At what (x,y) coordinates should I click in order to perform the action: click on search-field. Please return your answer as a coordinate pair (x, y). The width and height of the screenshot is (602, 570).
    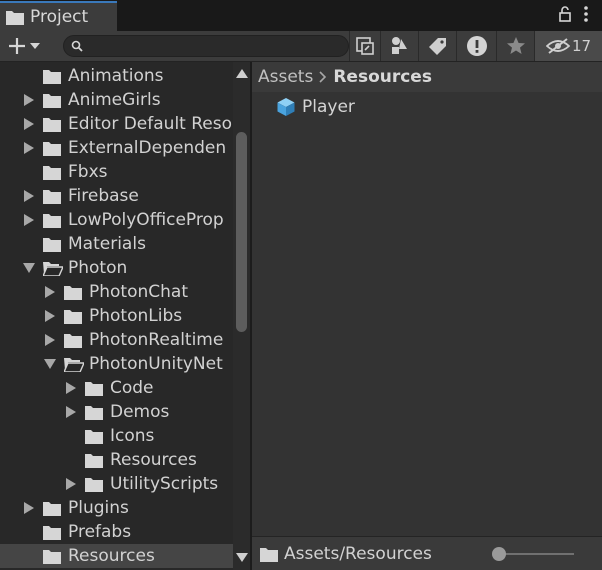
    Looking at the image, I should click on (206, 46).